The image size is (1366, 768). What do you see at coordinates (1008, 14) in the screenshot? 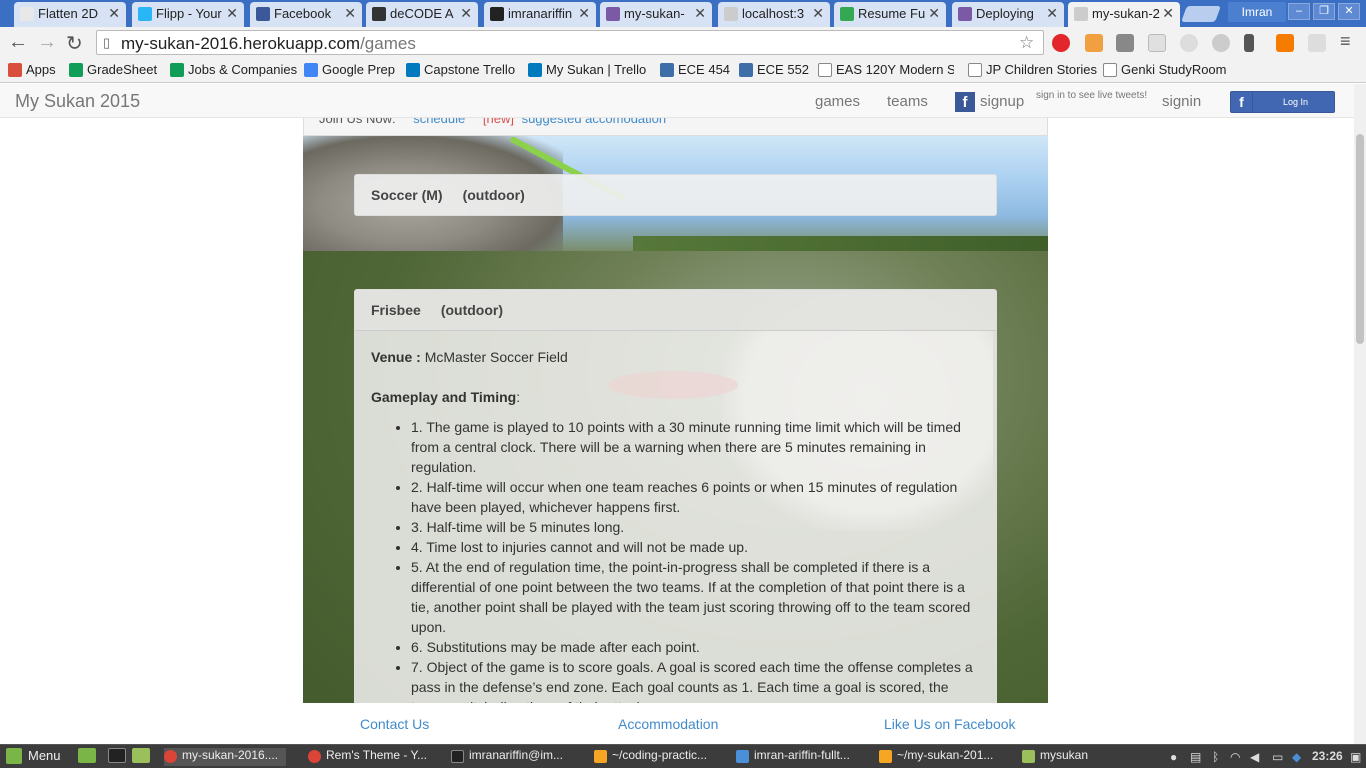
I see `tab-8: Deploying ✕` at bounding box center [1008, 14].